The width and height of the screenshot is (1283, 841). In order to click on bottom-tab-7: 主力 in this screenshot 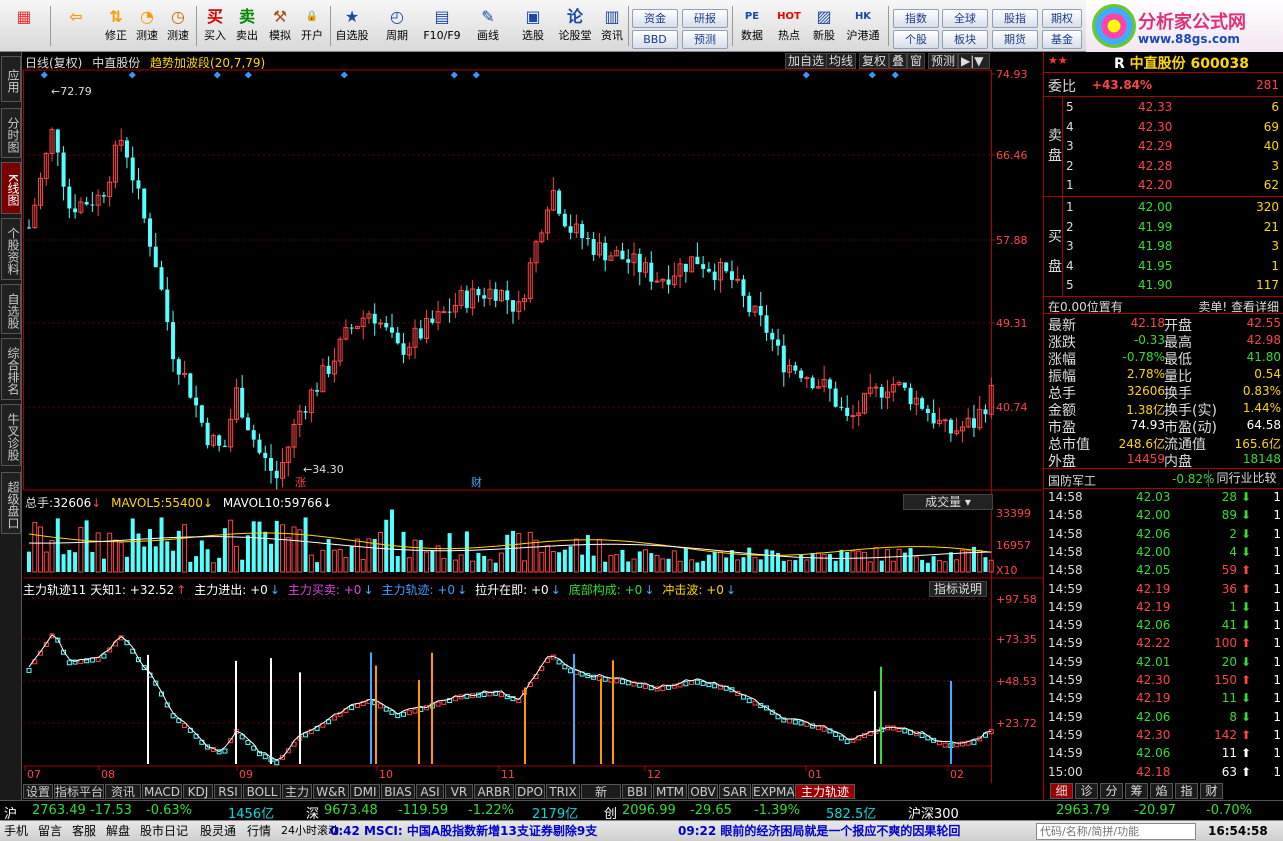, I will do `click(297, 791)`.